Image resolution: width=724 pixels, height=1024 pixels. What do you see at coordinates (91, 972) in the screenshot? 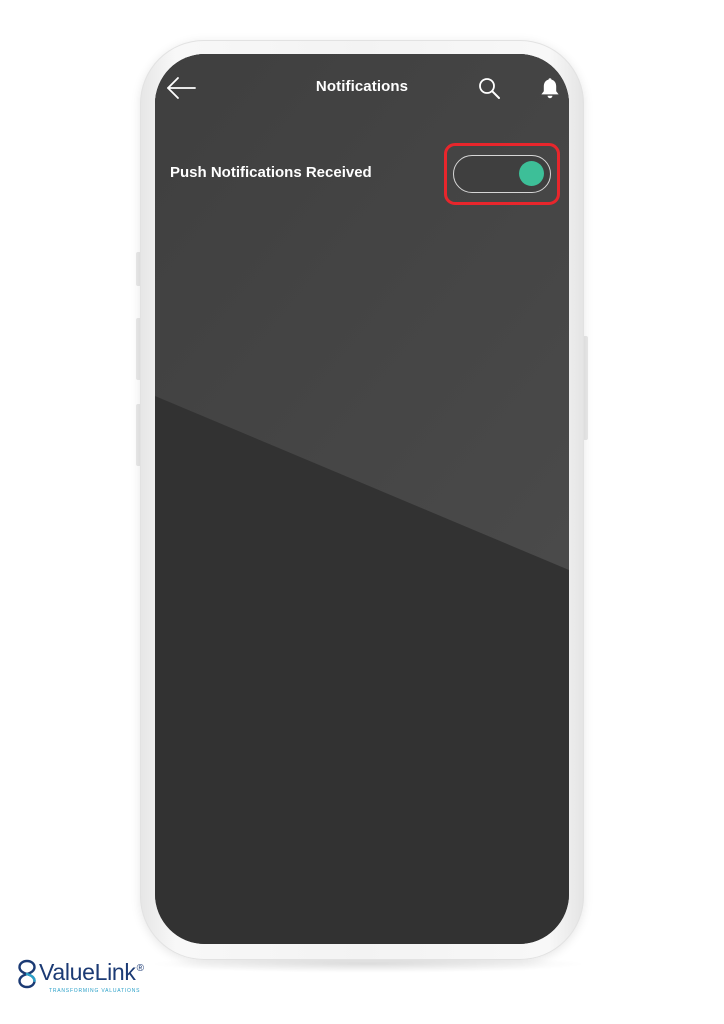
I see `brand-name: ValueLink®` at bounding box center [91, 972].